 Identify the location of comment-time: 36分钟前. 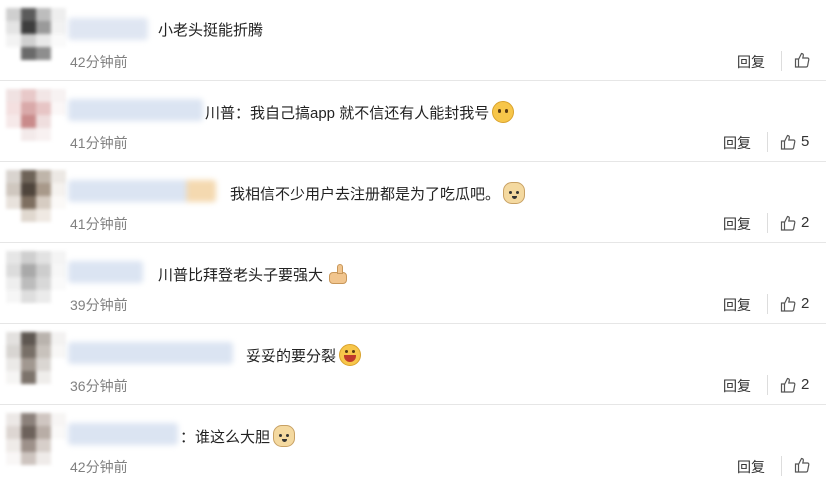
(99, 386).